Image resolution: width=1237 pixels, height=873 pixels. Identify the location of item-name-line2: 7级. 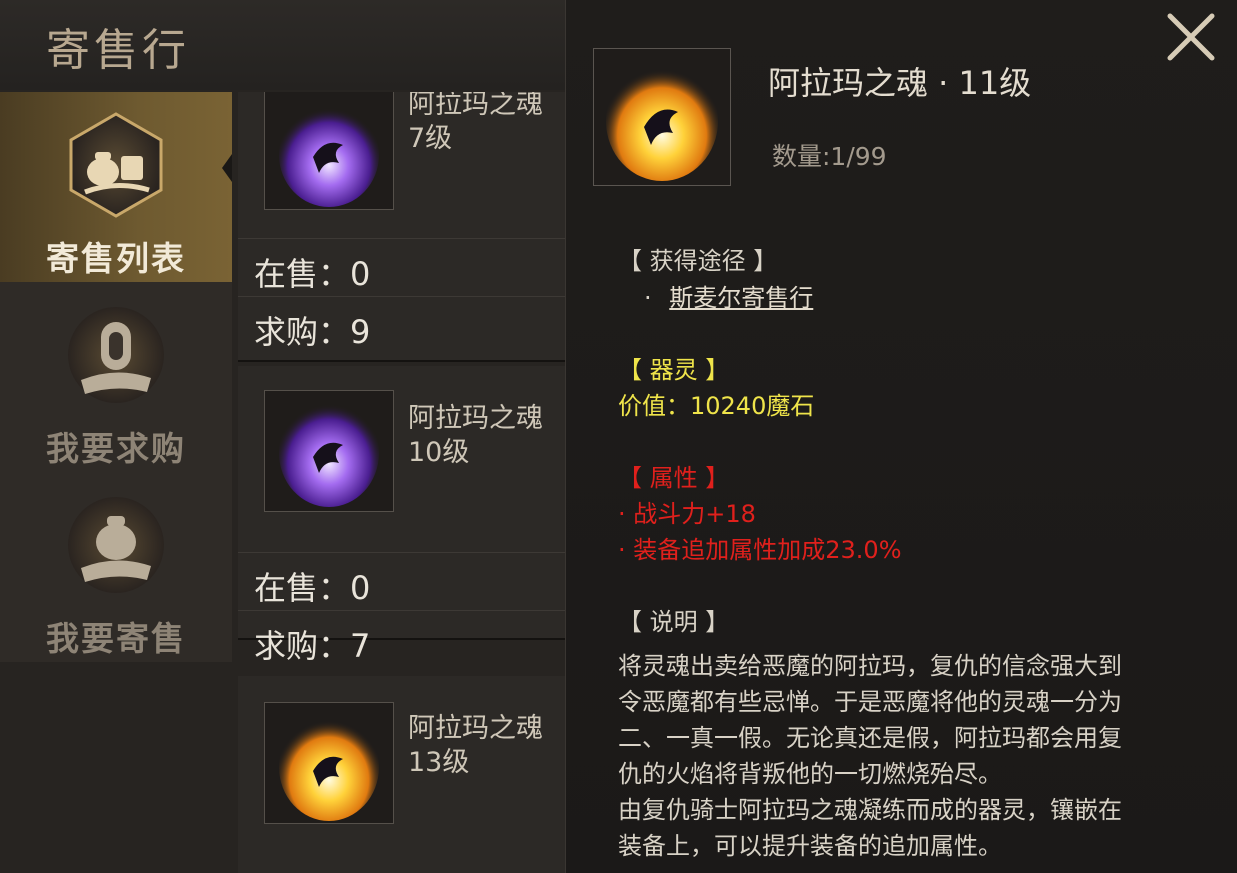
(430, 138).